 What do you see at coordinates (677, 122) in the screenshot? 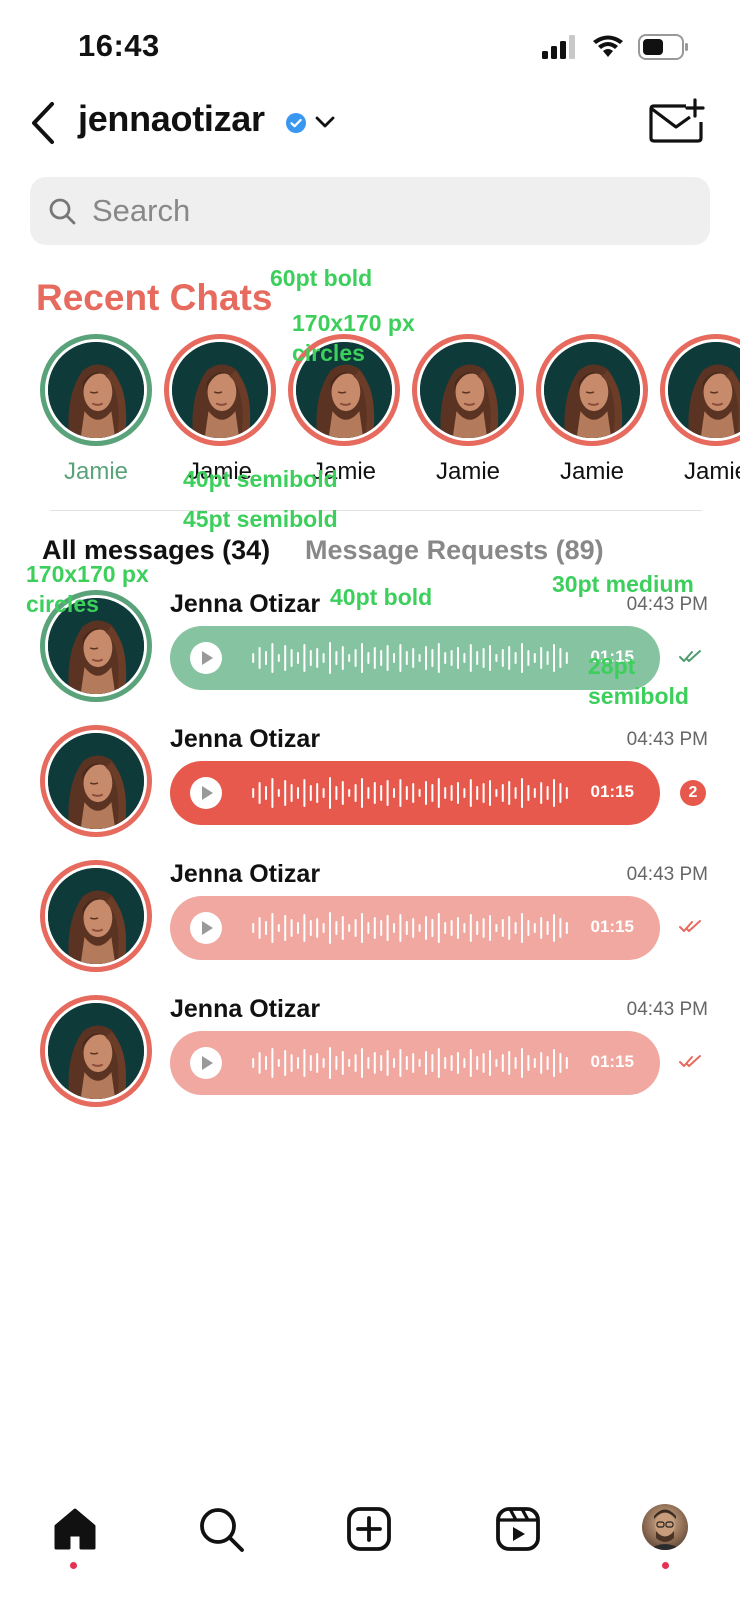
I see `new-message-icon` at bounding box center [677, 122].